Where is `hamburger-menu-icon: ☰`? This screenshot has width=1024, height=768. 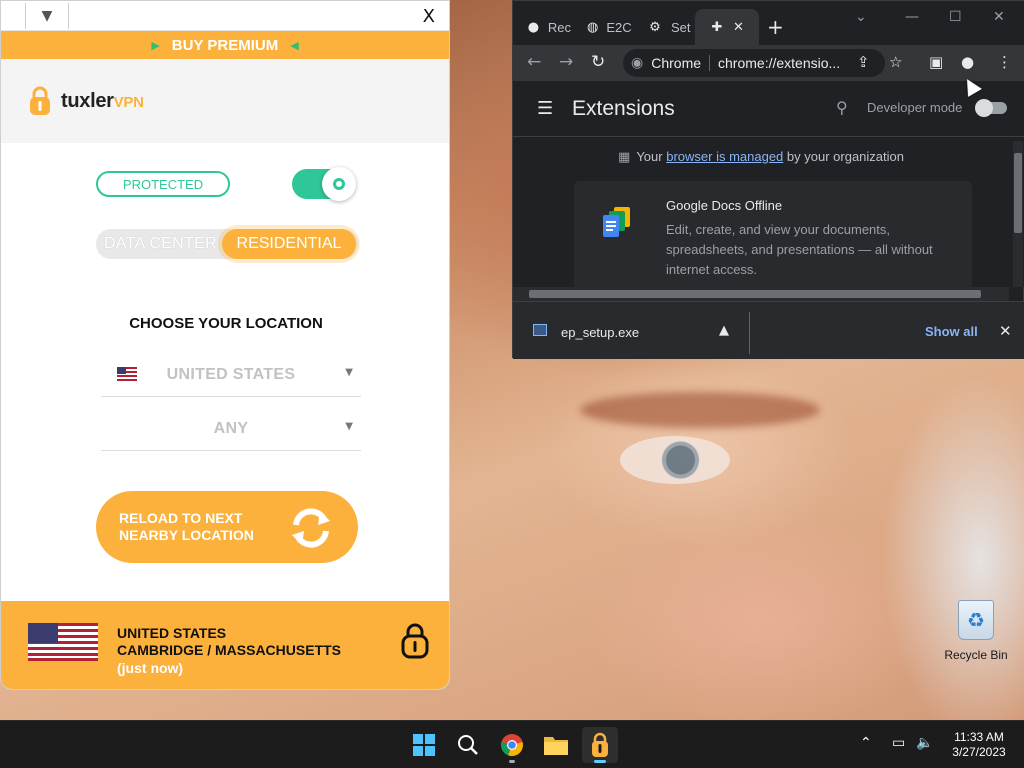 hamburger-menu-icon: ☰ is located at coordinates (545, 108).